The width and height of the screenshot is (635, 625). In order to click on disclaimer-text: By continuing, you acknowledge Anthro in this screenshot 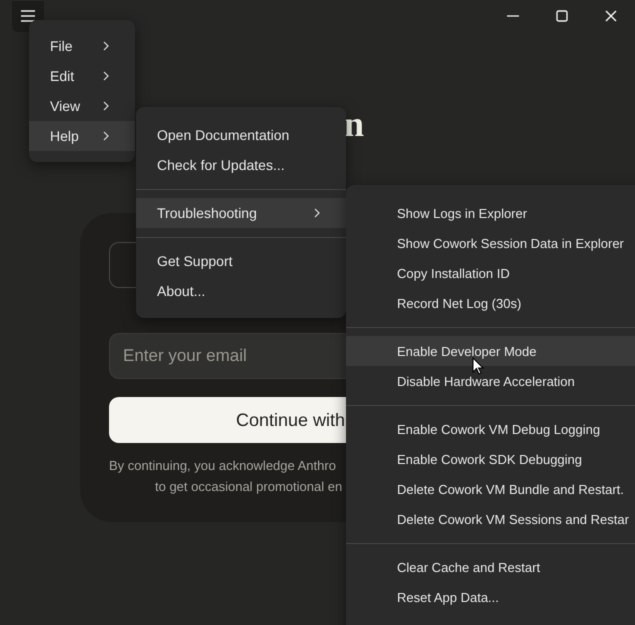, I will do `click(222, 466)`.